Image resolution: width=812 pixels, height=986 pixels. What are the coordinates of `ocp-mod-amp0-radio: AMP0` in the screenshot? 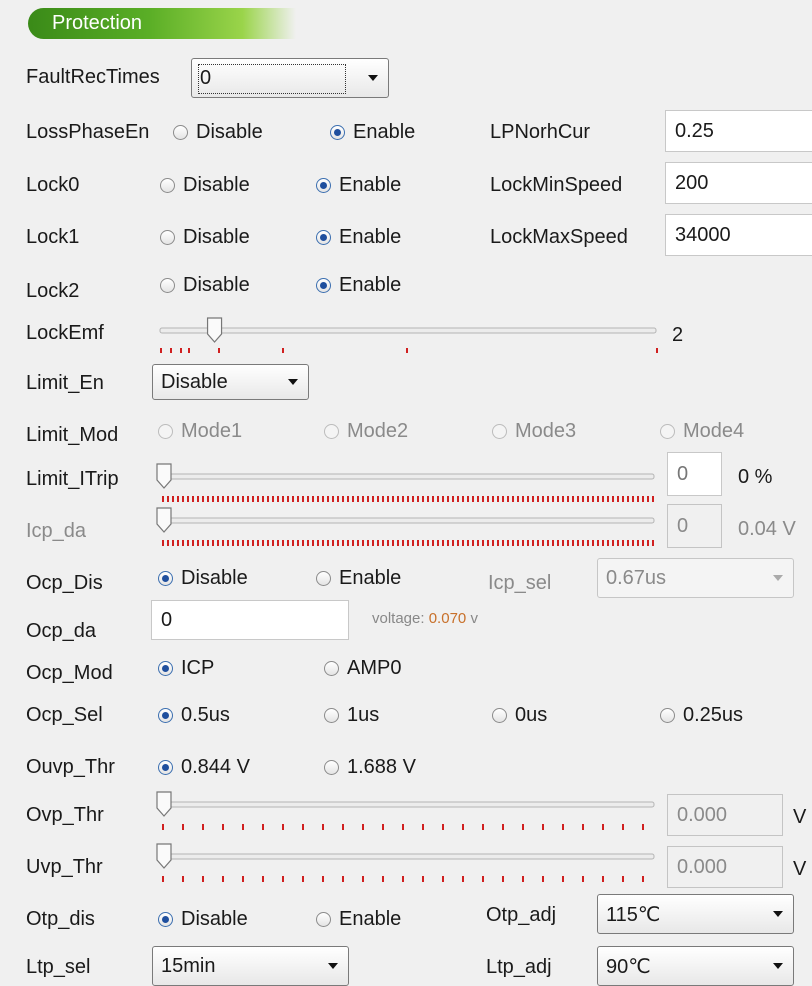 It's located at (362, 668).